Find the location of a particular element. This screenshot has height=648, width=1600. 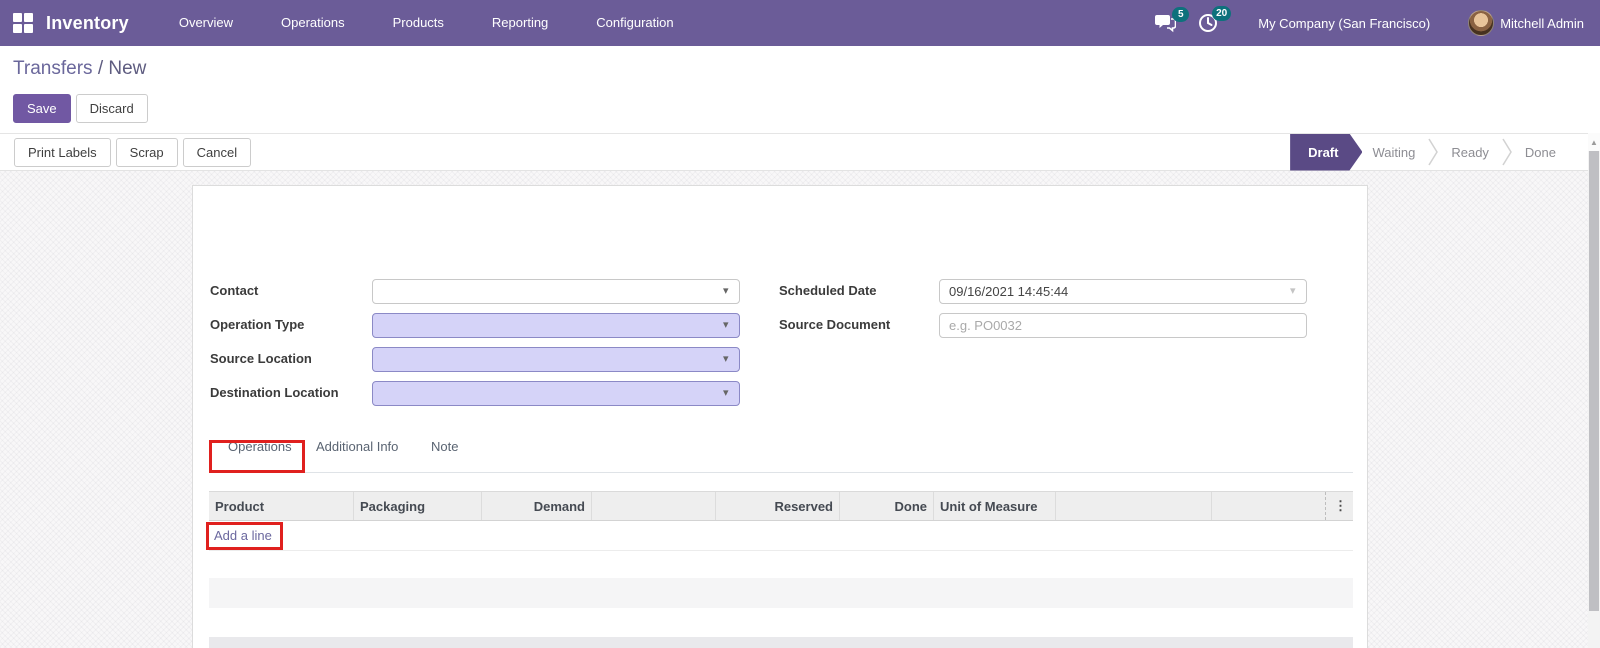

column-header-product: Product is located at coordinates (281, 506).